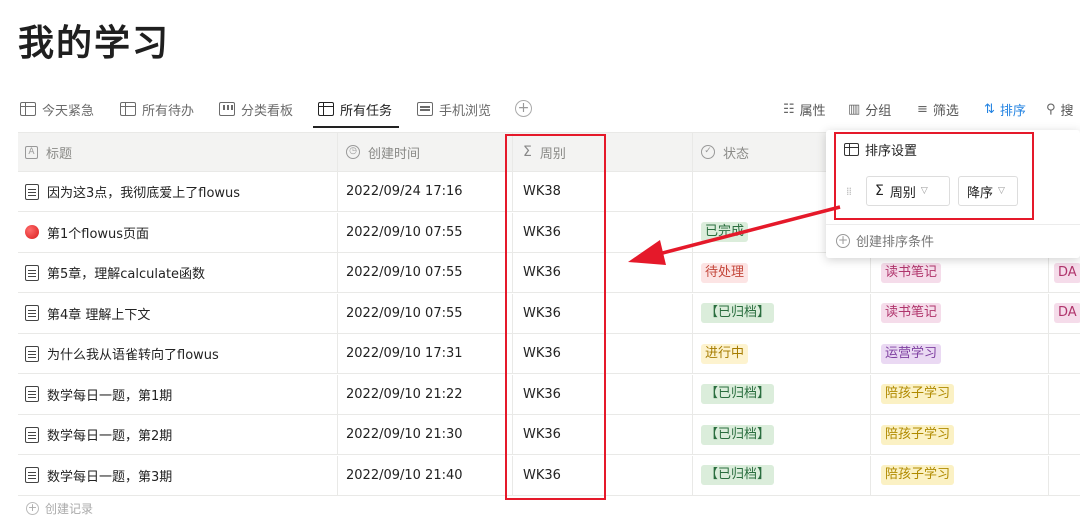 This screenshot has height=516, width=1080. I want to click on active-tab-indicator, so click(356, 127).